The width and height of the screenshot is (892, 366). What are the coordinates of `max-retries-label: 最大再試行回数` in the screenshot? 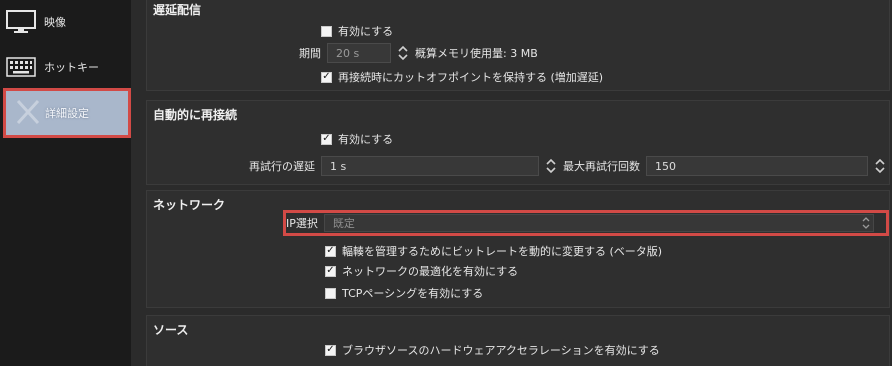 It's located at (601, 166).